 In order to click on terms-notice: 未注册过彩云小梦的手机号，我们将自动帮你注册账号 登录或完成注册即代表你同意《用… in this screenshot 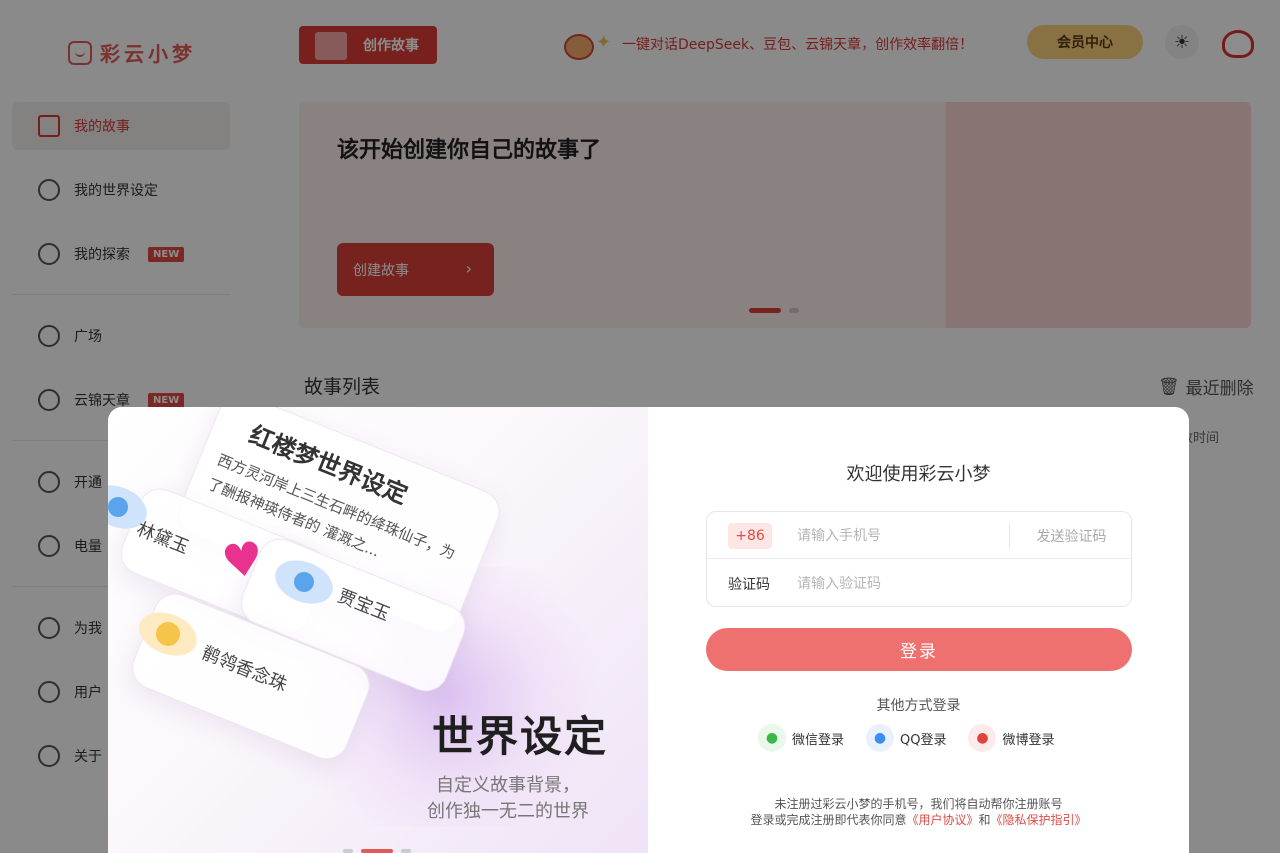, I will do `click(918, 812)`.